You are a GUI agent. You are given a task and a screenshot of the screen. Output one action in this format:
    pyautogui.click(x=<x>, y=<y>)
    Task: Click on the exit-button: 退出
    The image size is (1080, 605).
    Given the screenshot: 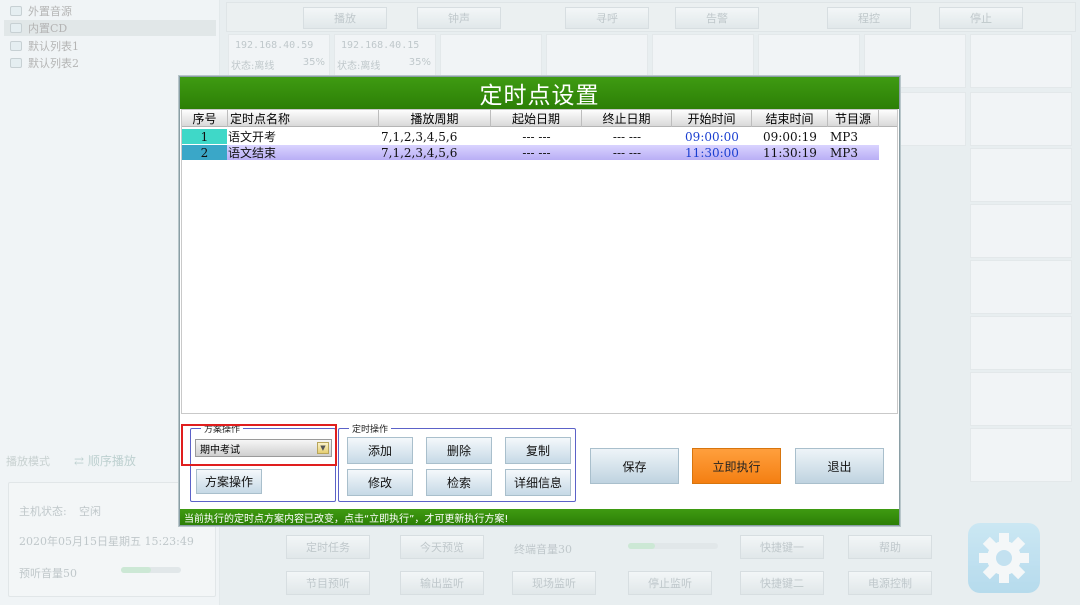 What is the action you would take?
    pyautogui.click(x=839, y=466)
    